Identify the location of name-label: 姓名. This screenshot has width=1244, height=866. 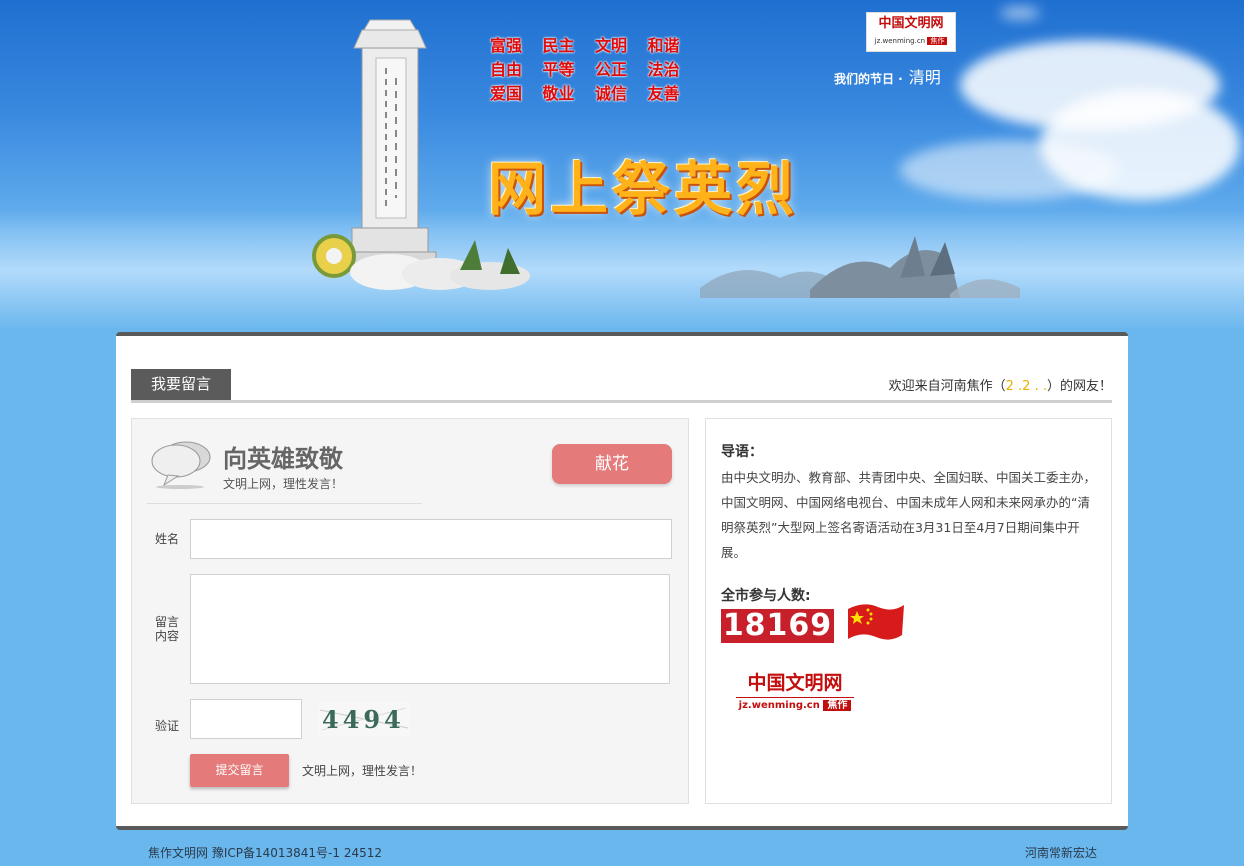
(166, 539).